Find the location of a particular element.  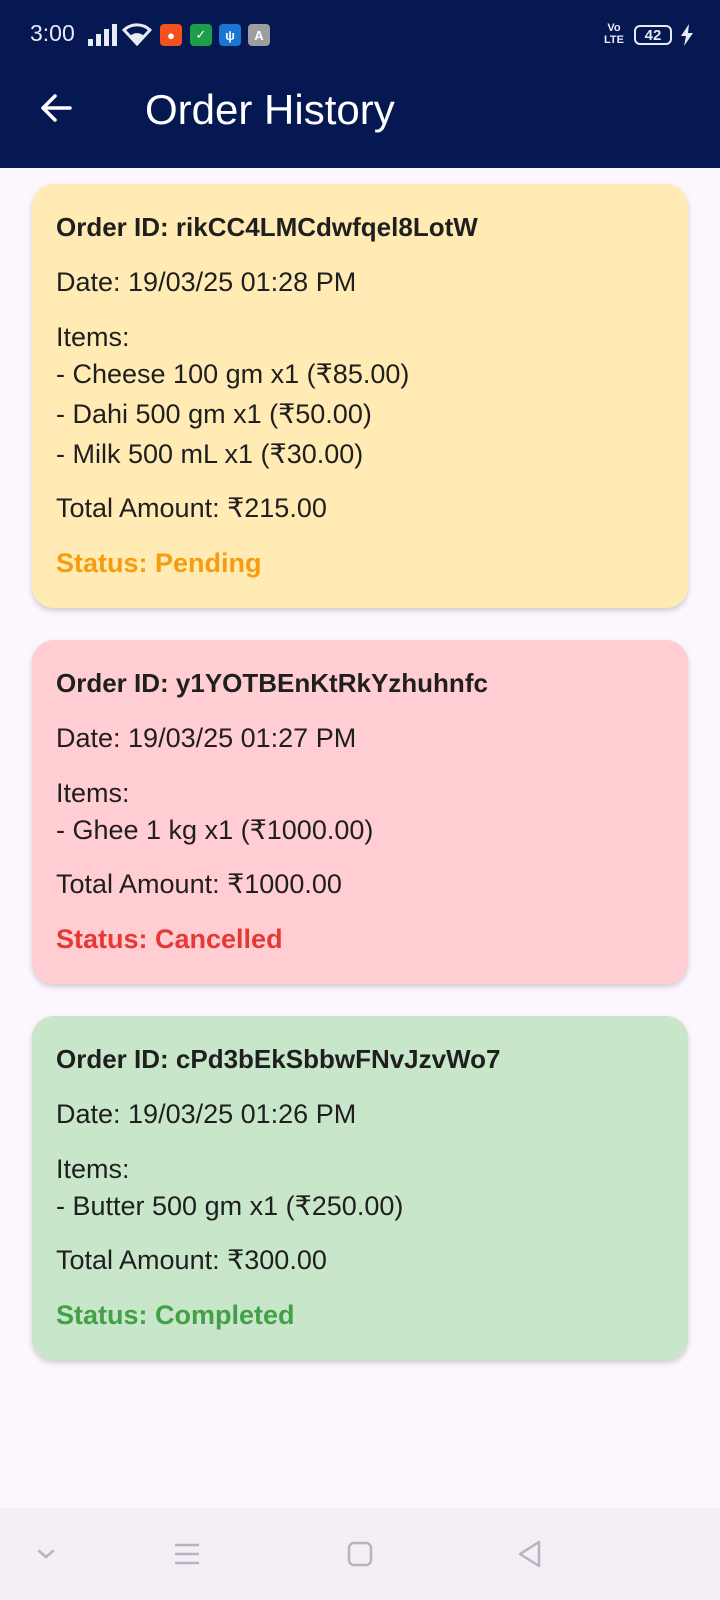

order-item: - Cheese 100 gm x1 (₹85.00) is located at coordinates (233, 374).